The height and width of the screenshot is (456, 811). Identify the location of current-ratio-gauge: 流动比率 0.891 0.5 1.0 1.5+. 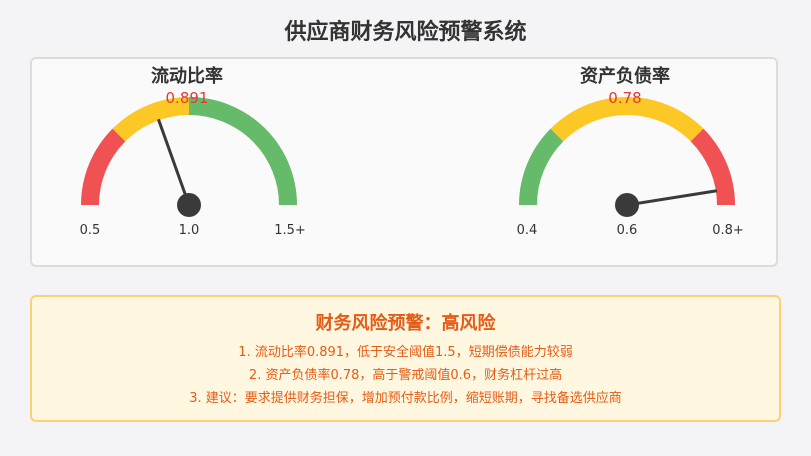
(187, 162).